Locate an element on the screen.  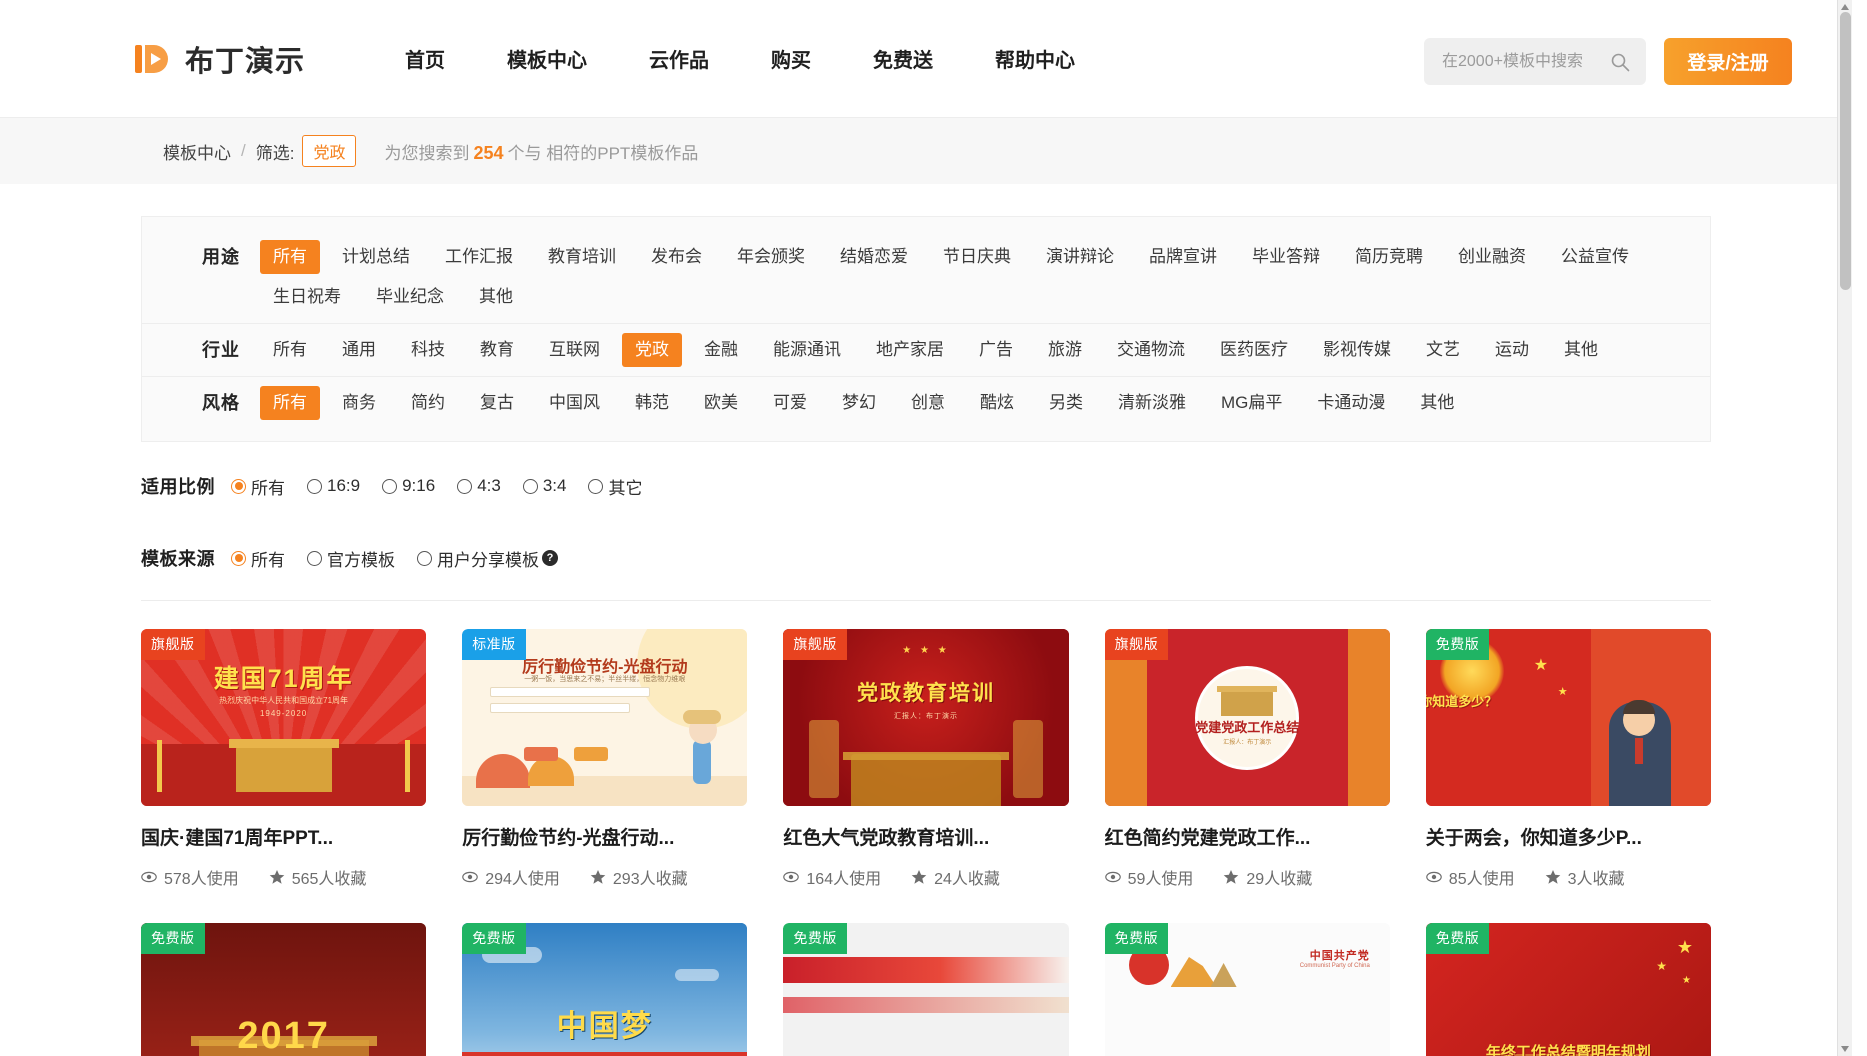
filter-purpose-all: 所有 is located at coordinates (290, 257).